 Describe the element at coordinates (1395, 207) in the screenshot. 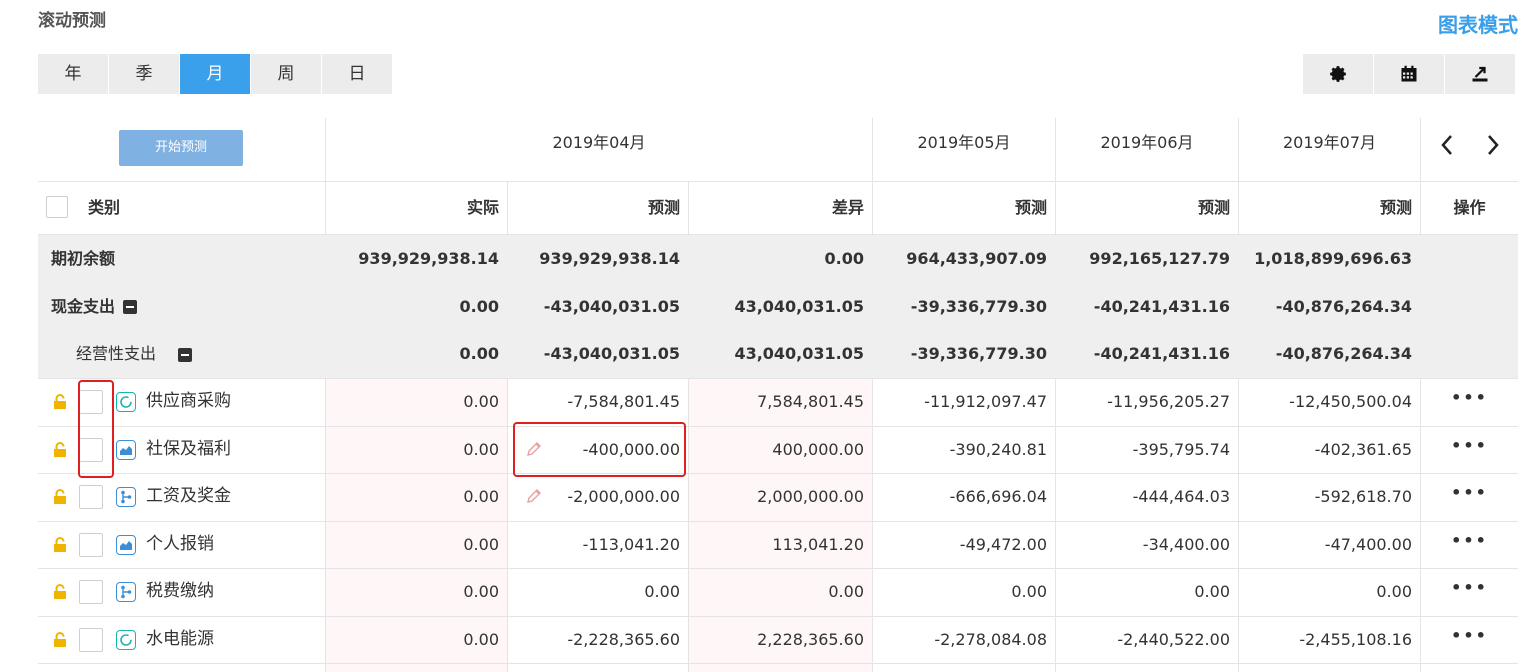

I see `col-header-forecast-jul: 预测` at that location.